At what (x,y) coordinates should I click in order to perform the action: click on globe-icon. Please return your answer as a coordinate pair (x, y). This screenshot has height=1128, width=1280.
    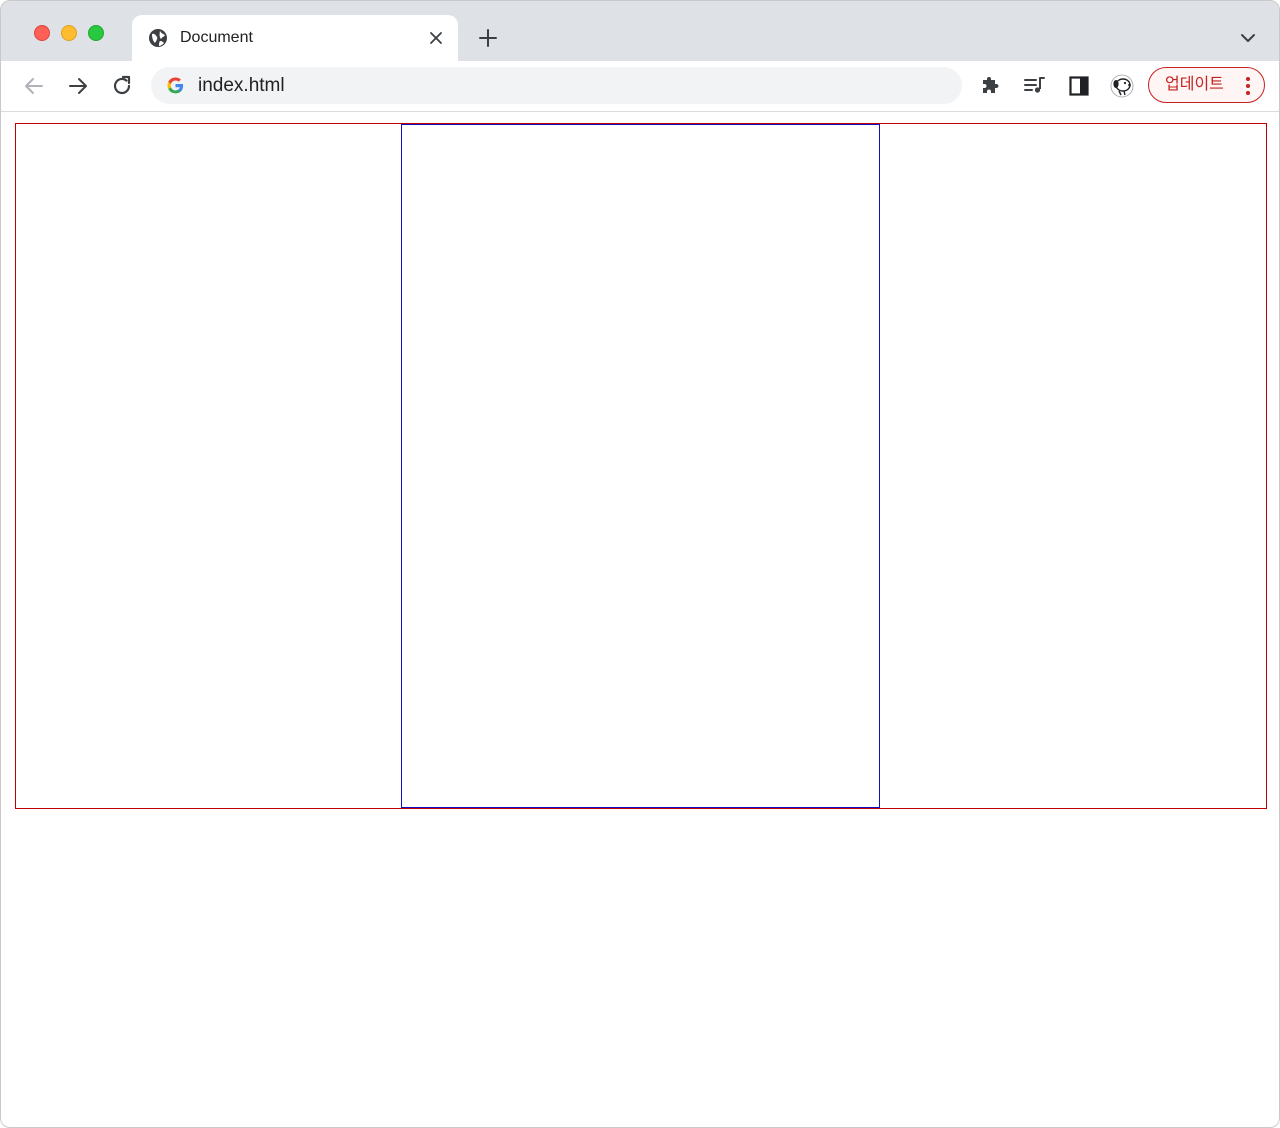
    Looking at the image, I should click on (158, 38).